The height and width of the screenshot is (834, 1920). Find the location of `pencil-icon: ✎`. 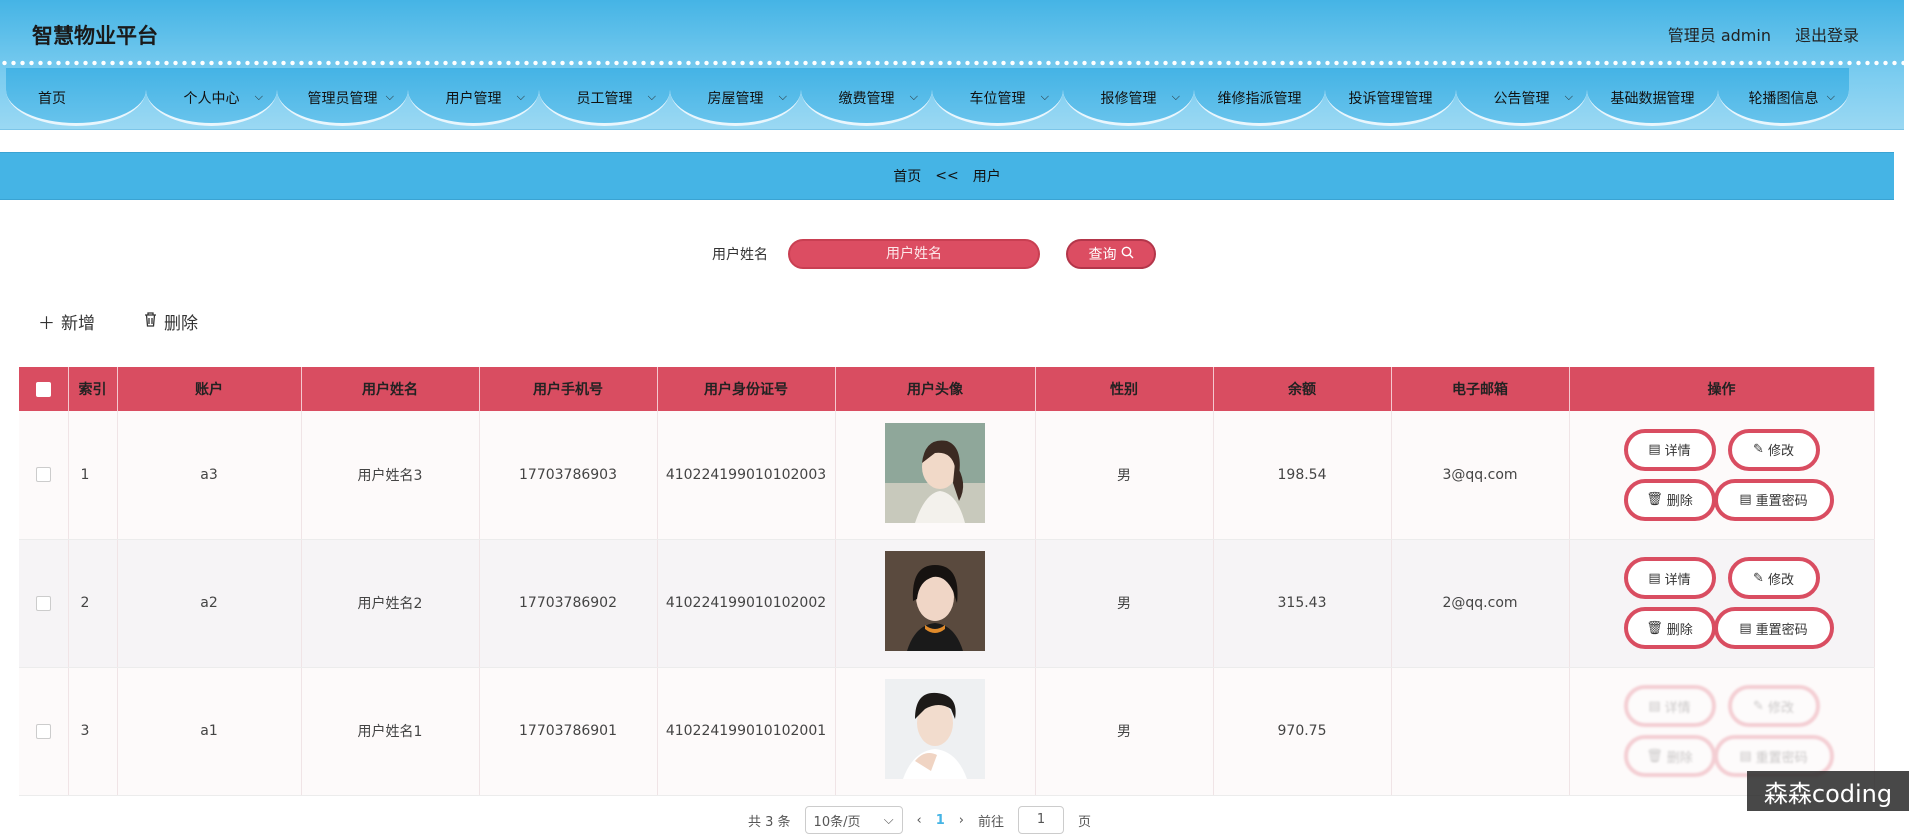

pencil-icon: ✎ is located at coordinates (1758, 450).